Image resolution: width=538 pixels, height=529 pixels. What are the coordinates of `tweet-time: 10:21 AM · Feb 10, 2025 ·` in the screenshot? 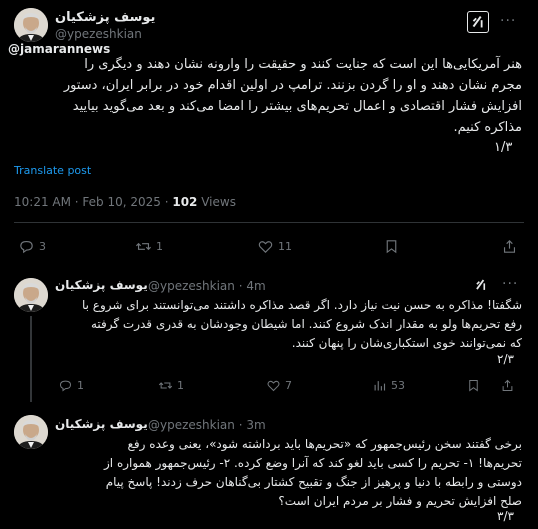 It's located at (93, 202).